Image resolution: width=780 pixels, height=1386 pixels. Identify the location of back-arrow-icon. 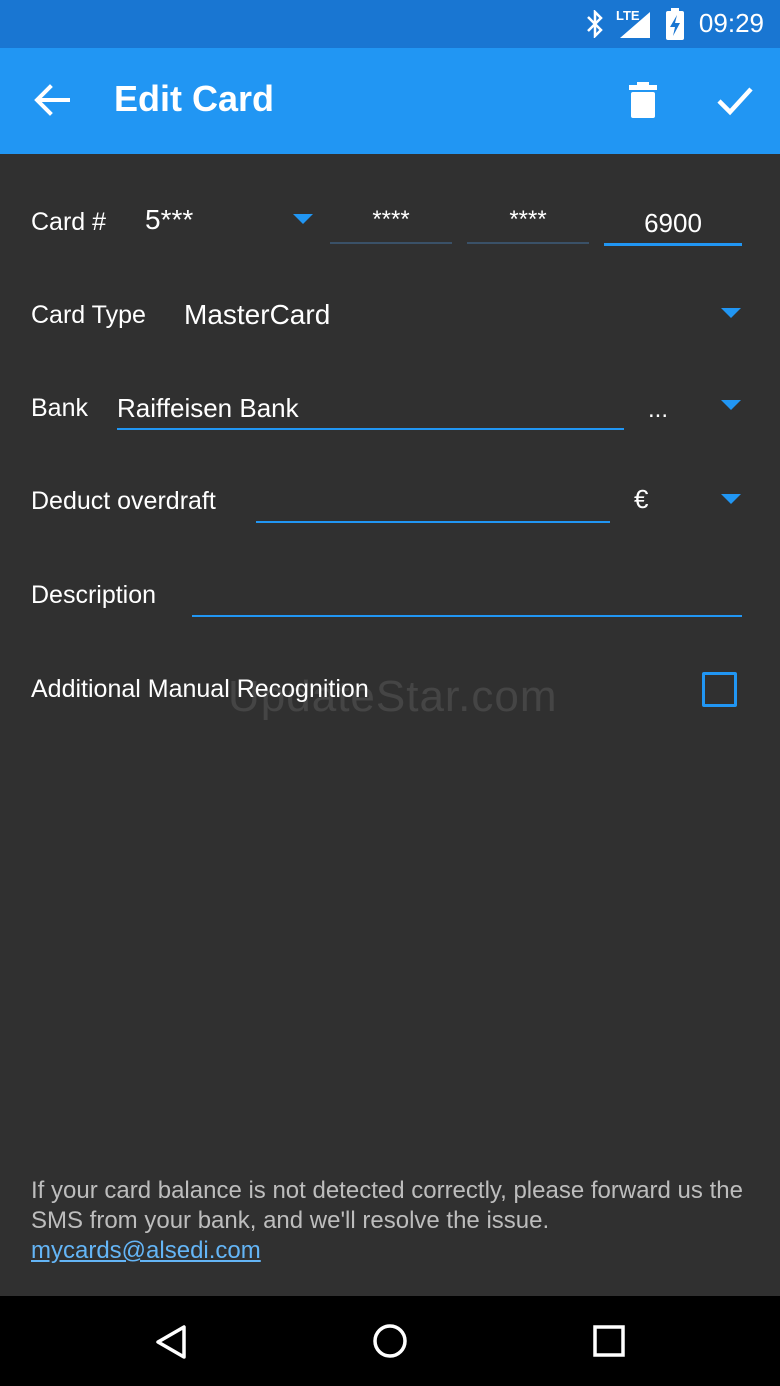
(52, 100).